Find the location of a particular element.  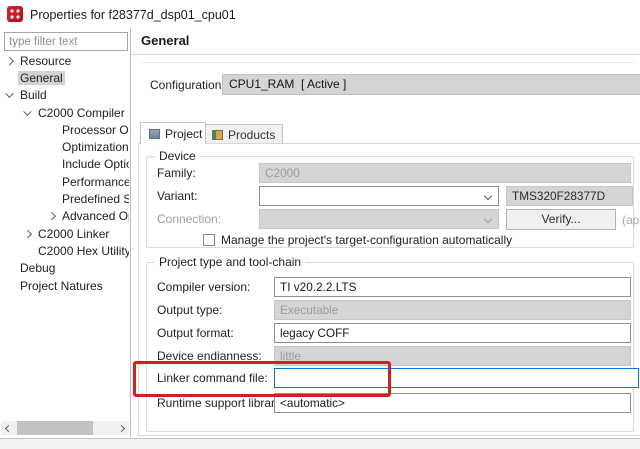

scrollbar-thumb is located at coordinates (55, 428).